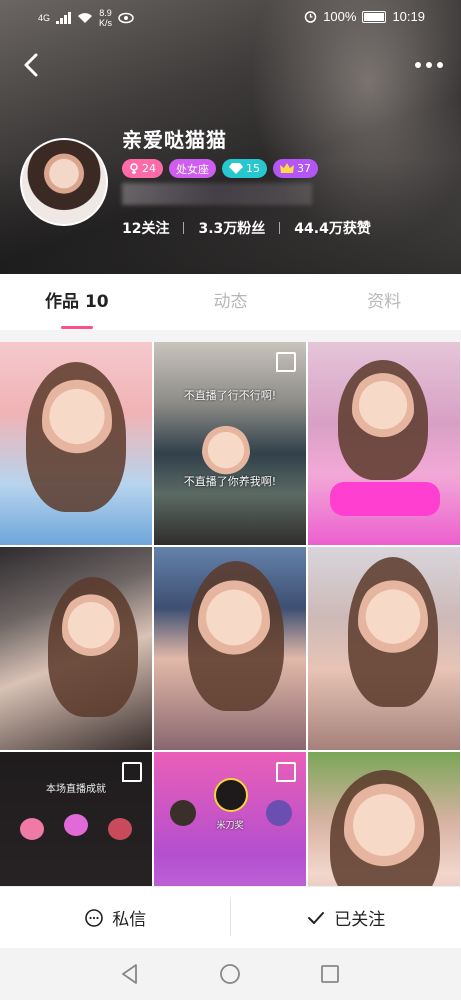 The image size is (461, 1000). Describe the element at coordinates (316, 917) in the screenshot. I see `check-icon` at that location.